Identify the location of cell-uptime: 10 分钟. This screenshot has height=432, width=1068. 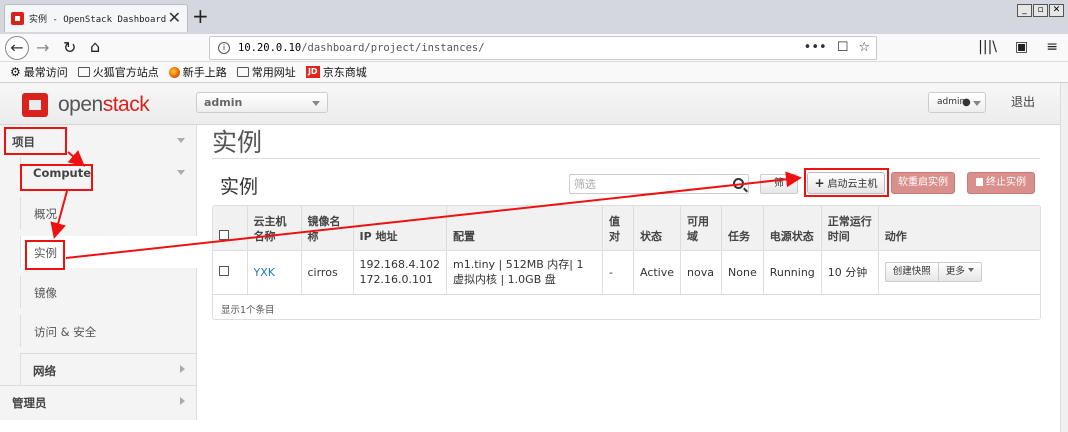
(850, 272).